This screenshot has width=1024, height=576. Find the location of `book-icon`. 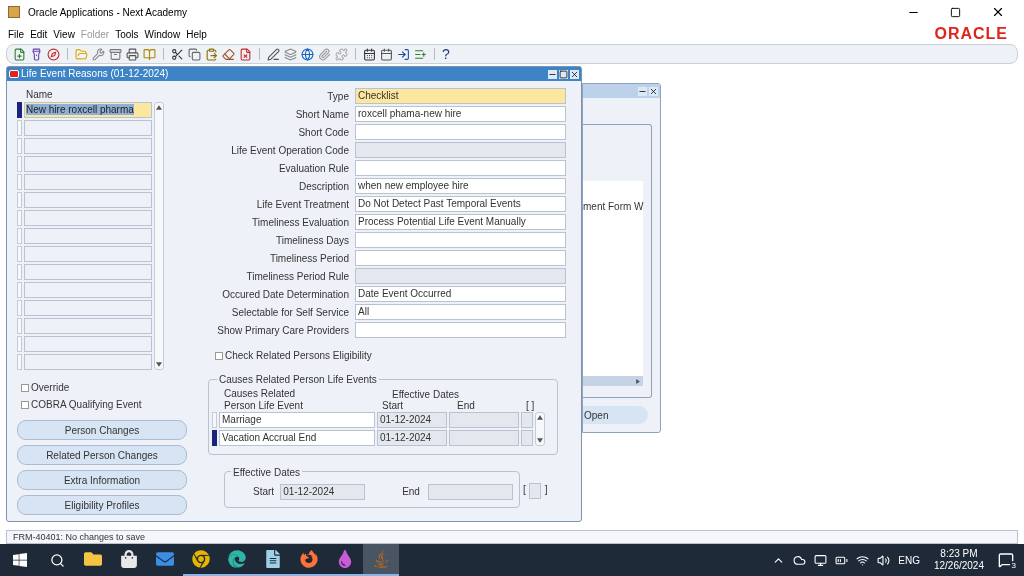

book-icon is located at coordinates (149, 54).